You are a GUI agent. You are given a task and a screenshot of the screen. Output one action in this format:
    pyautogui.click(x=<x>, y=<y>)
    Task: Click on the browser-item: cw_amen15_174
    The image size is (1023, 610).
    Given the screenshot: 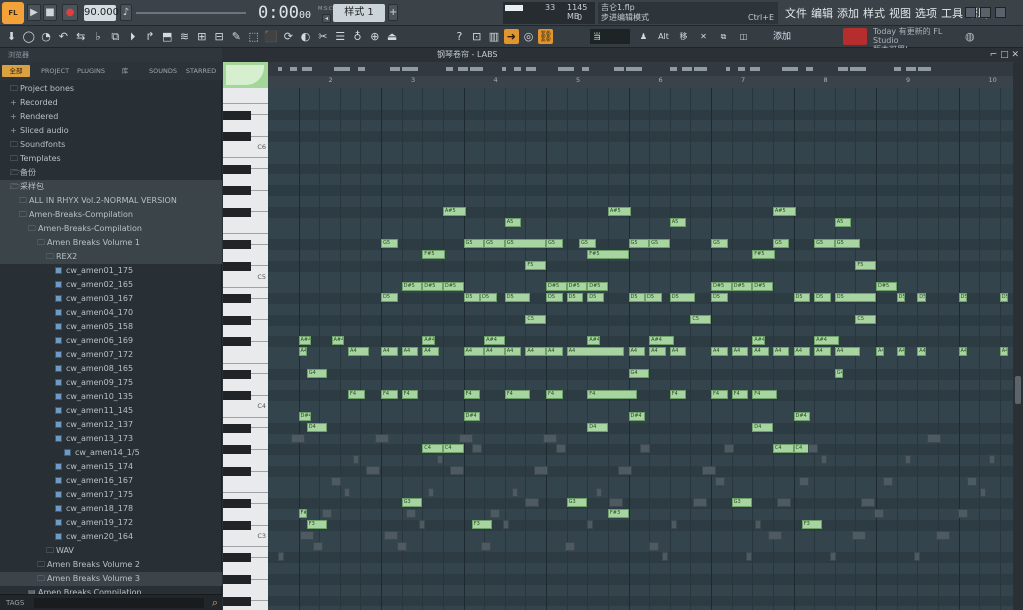 What is the action you would take?
    pyautogui.click(x=111, y=467)
    